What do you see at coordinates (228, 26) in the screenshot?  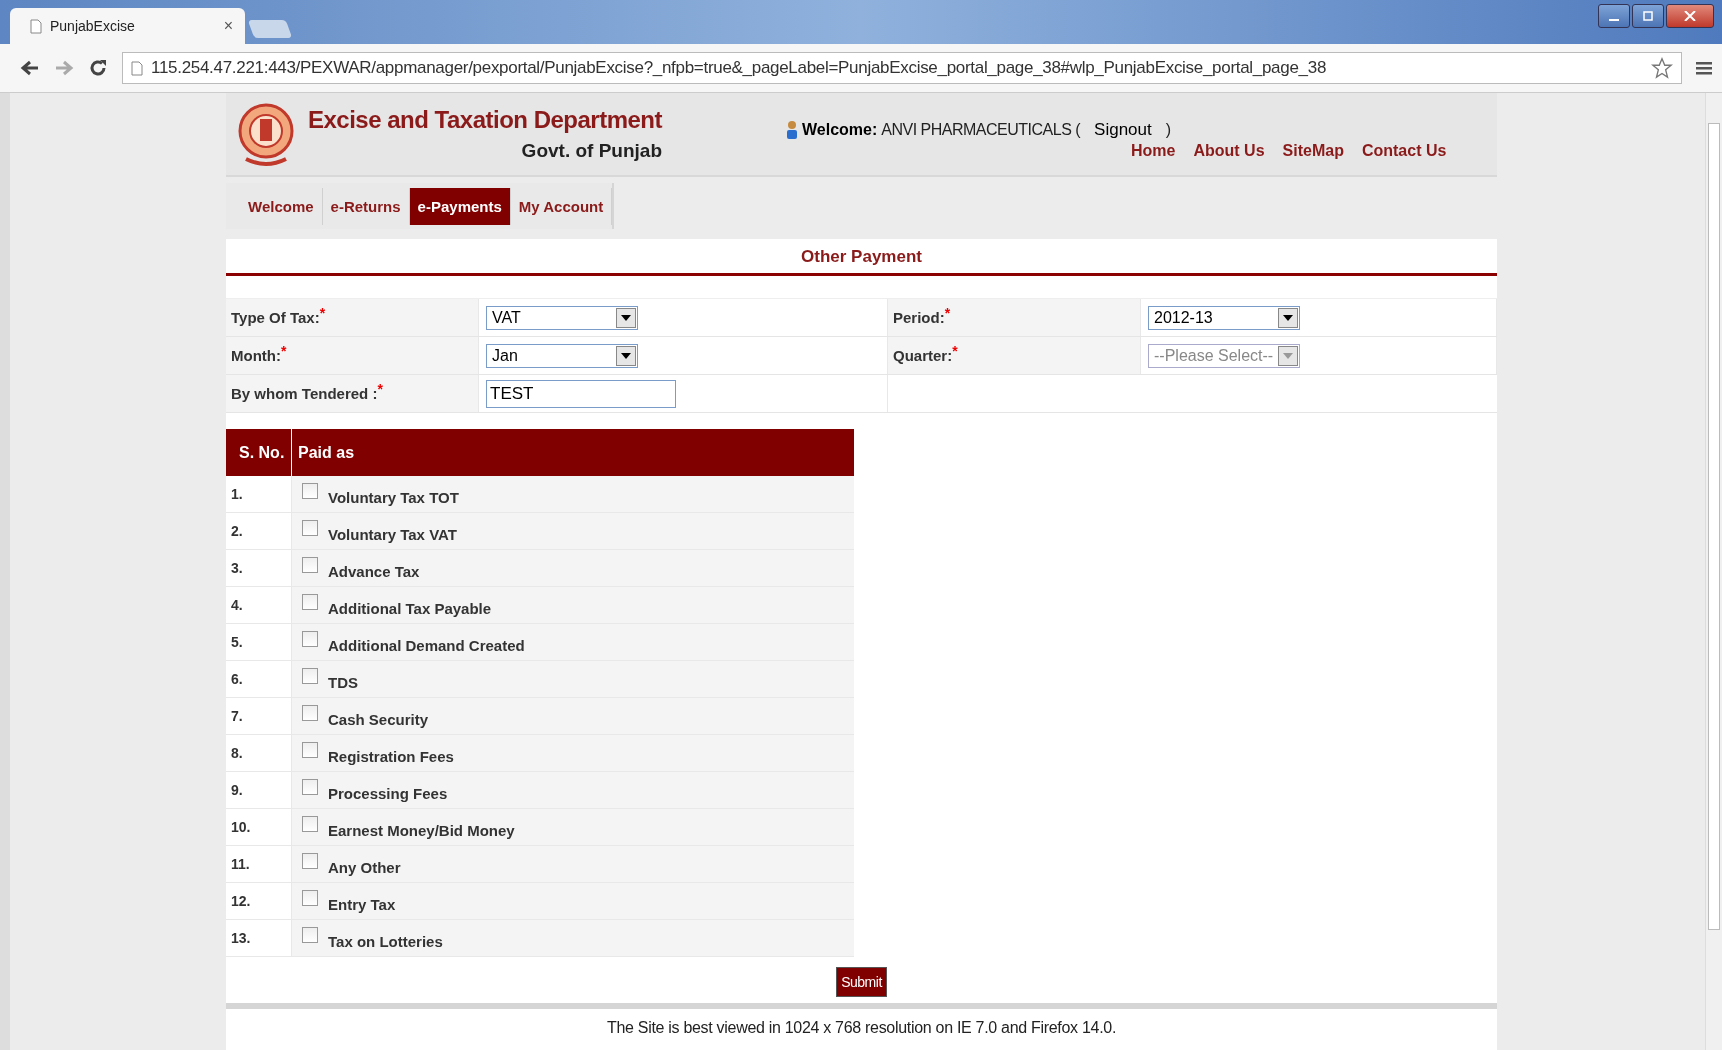 I see `tab-close-button: ×` at bounding box center [228, 26].